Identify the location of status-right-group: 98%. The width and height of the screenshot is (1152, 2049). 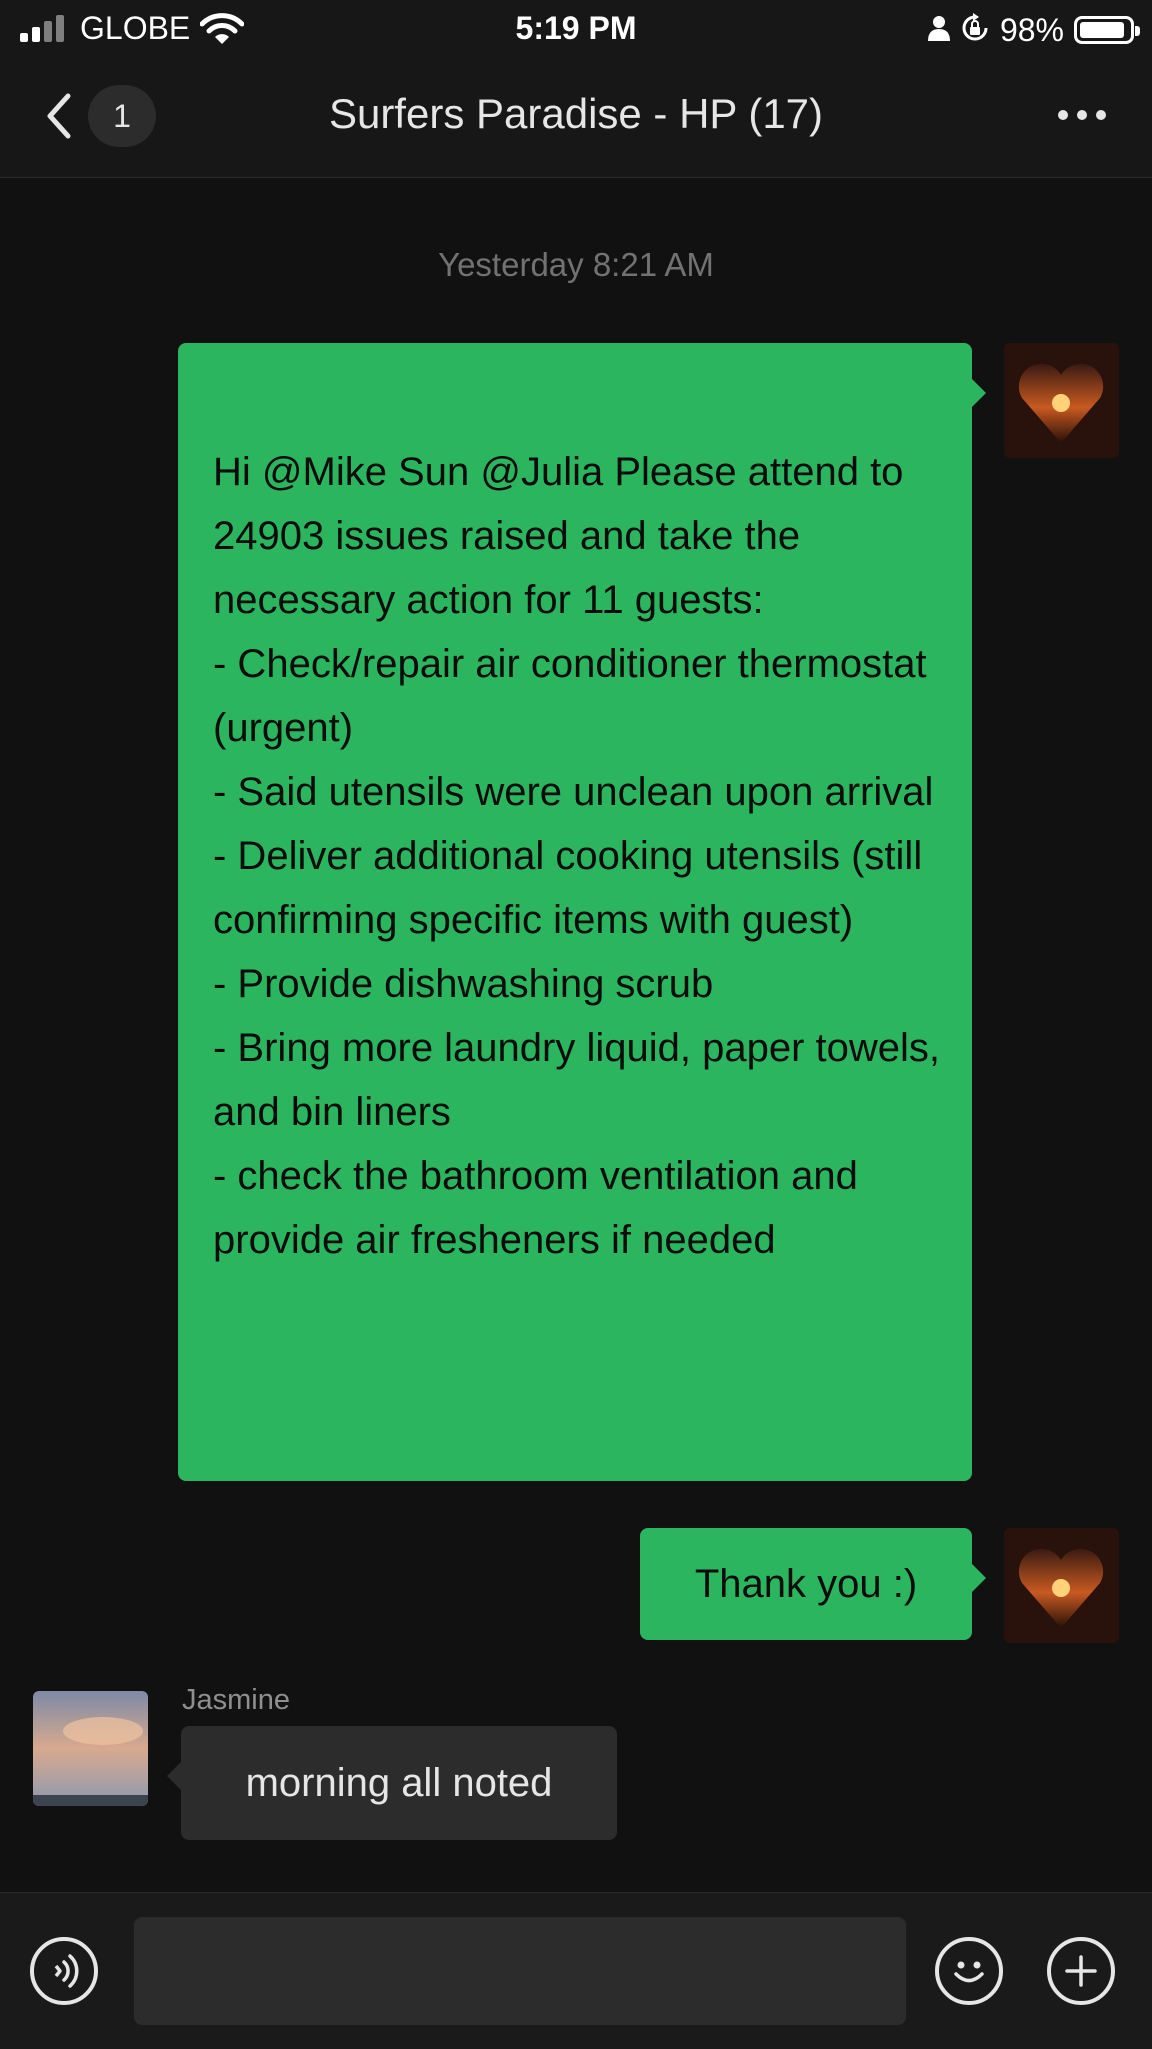
(1033, 30).